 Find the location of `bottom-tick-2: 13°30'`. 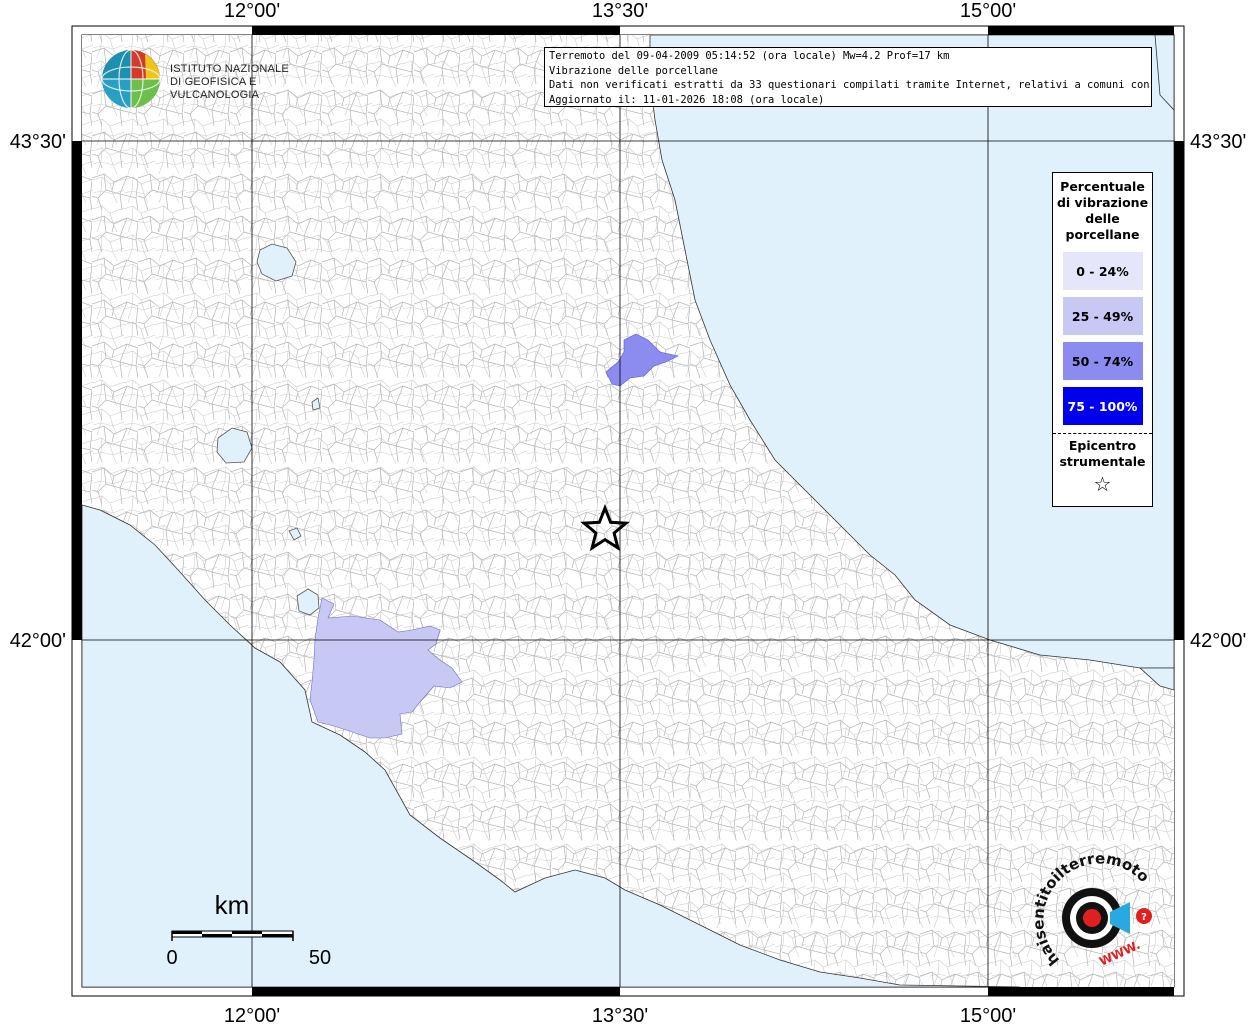

bottom-tick-2: 13°30' is located at coordinates (620, 1014).